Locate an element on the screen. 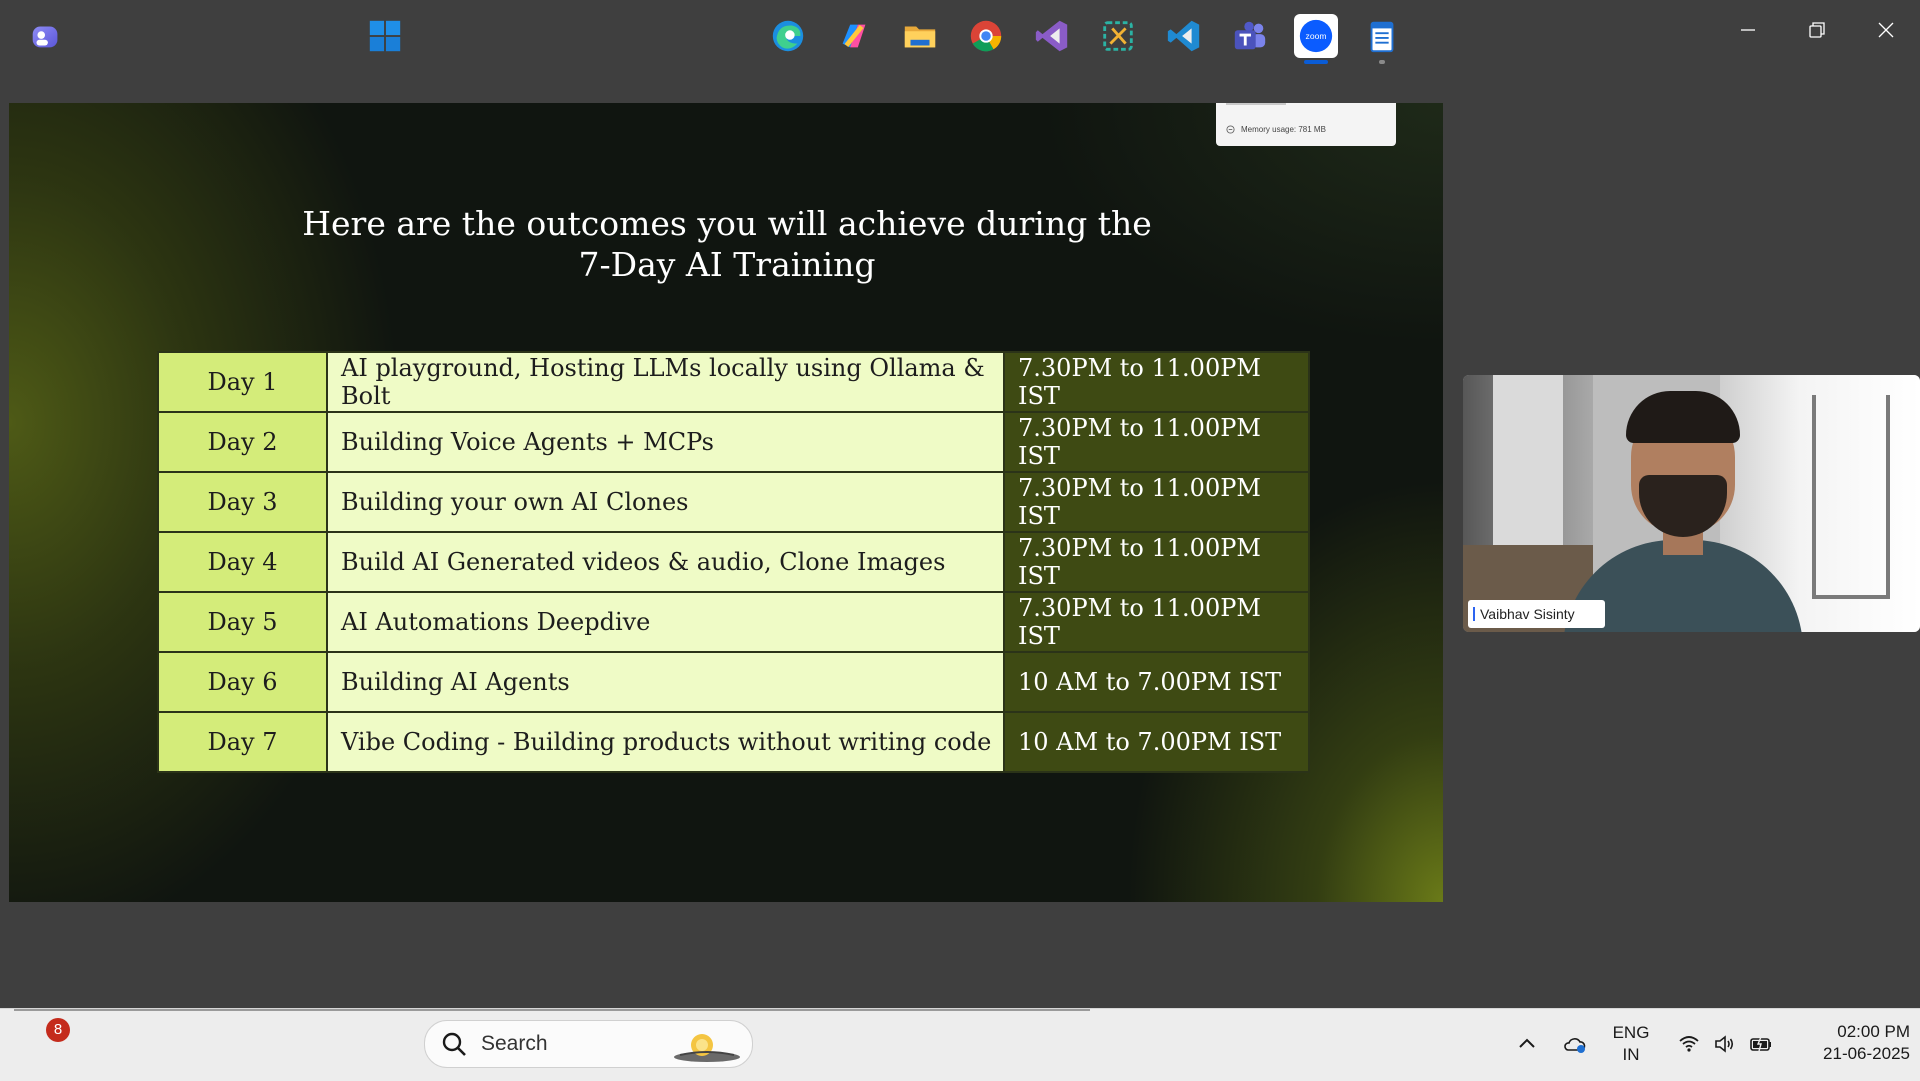 This screenshot has height=1081, width=1920. close-button is located at coordinates (1885, 30).